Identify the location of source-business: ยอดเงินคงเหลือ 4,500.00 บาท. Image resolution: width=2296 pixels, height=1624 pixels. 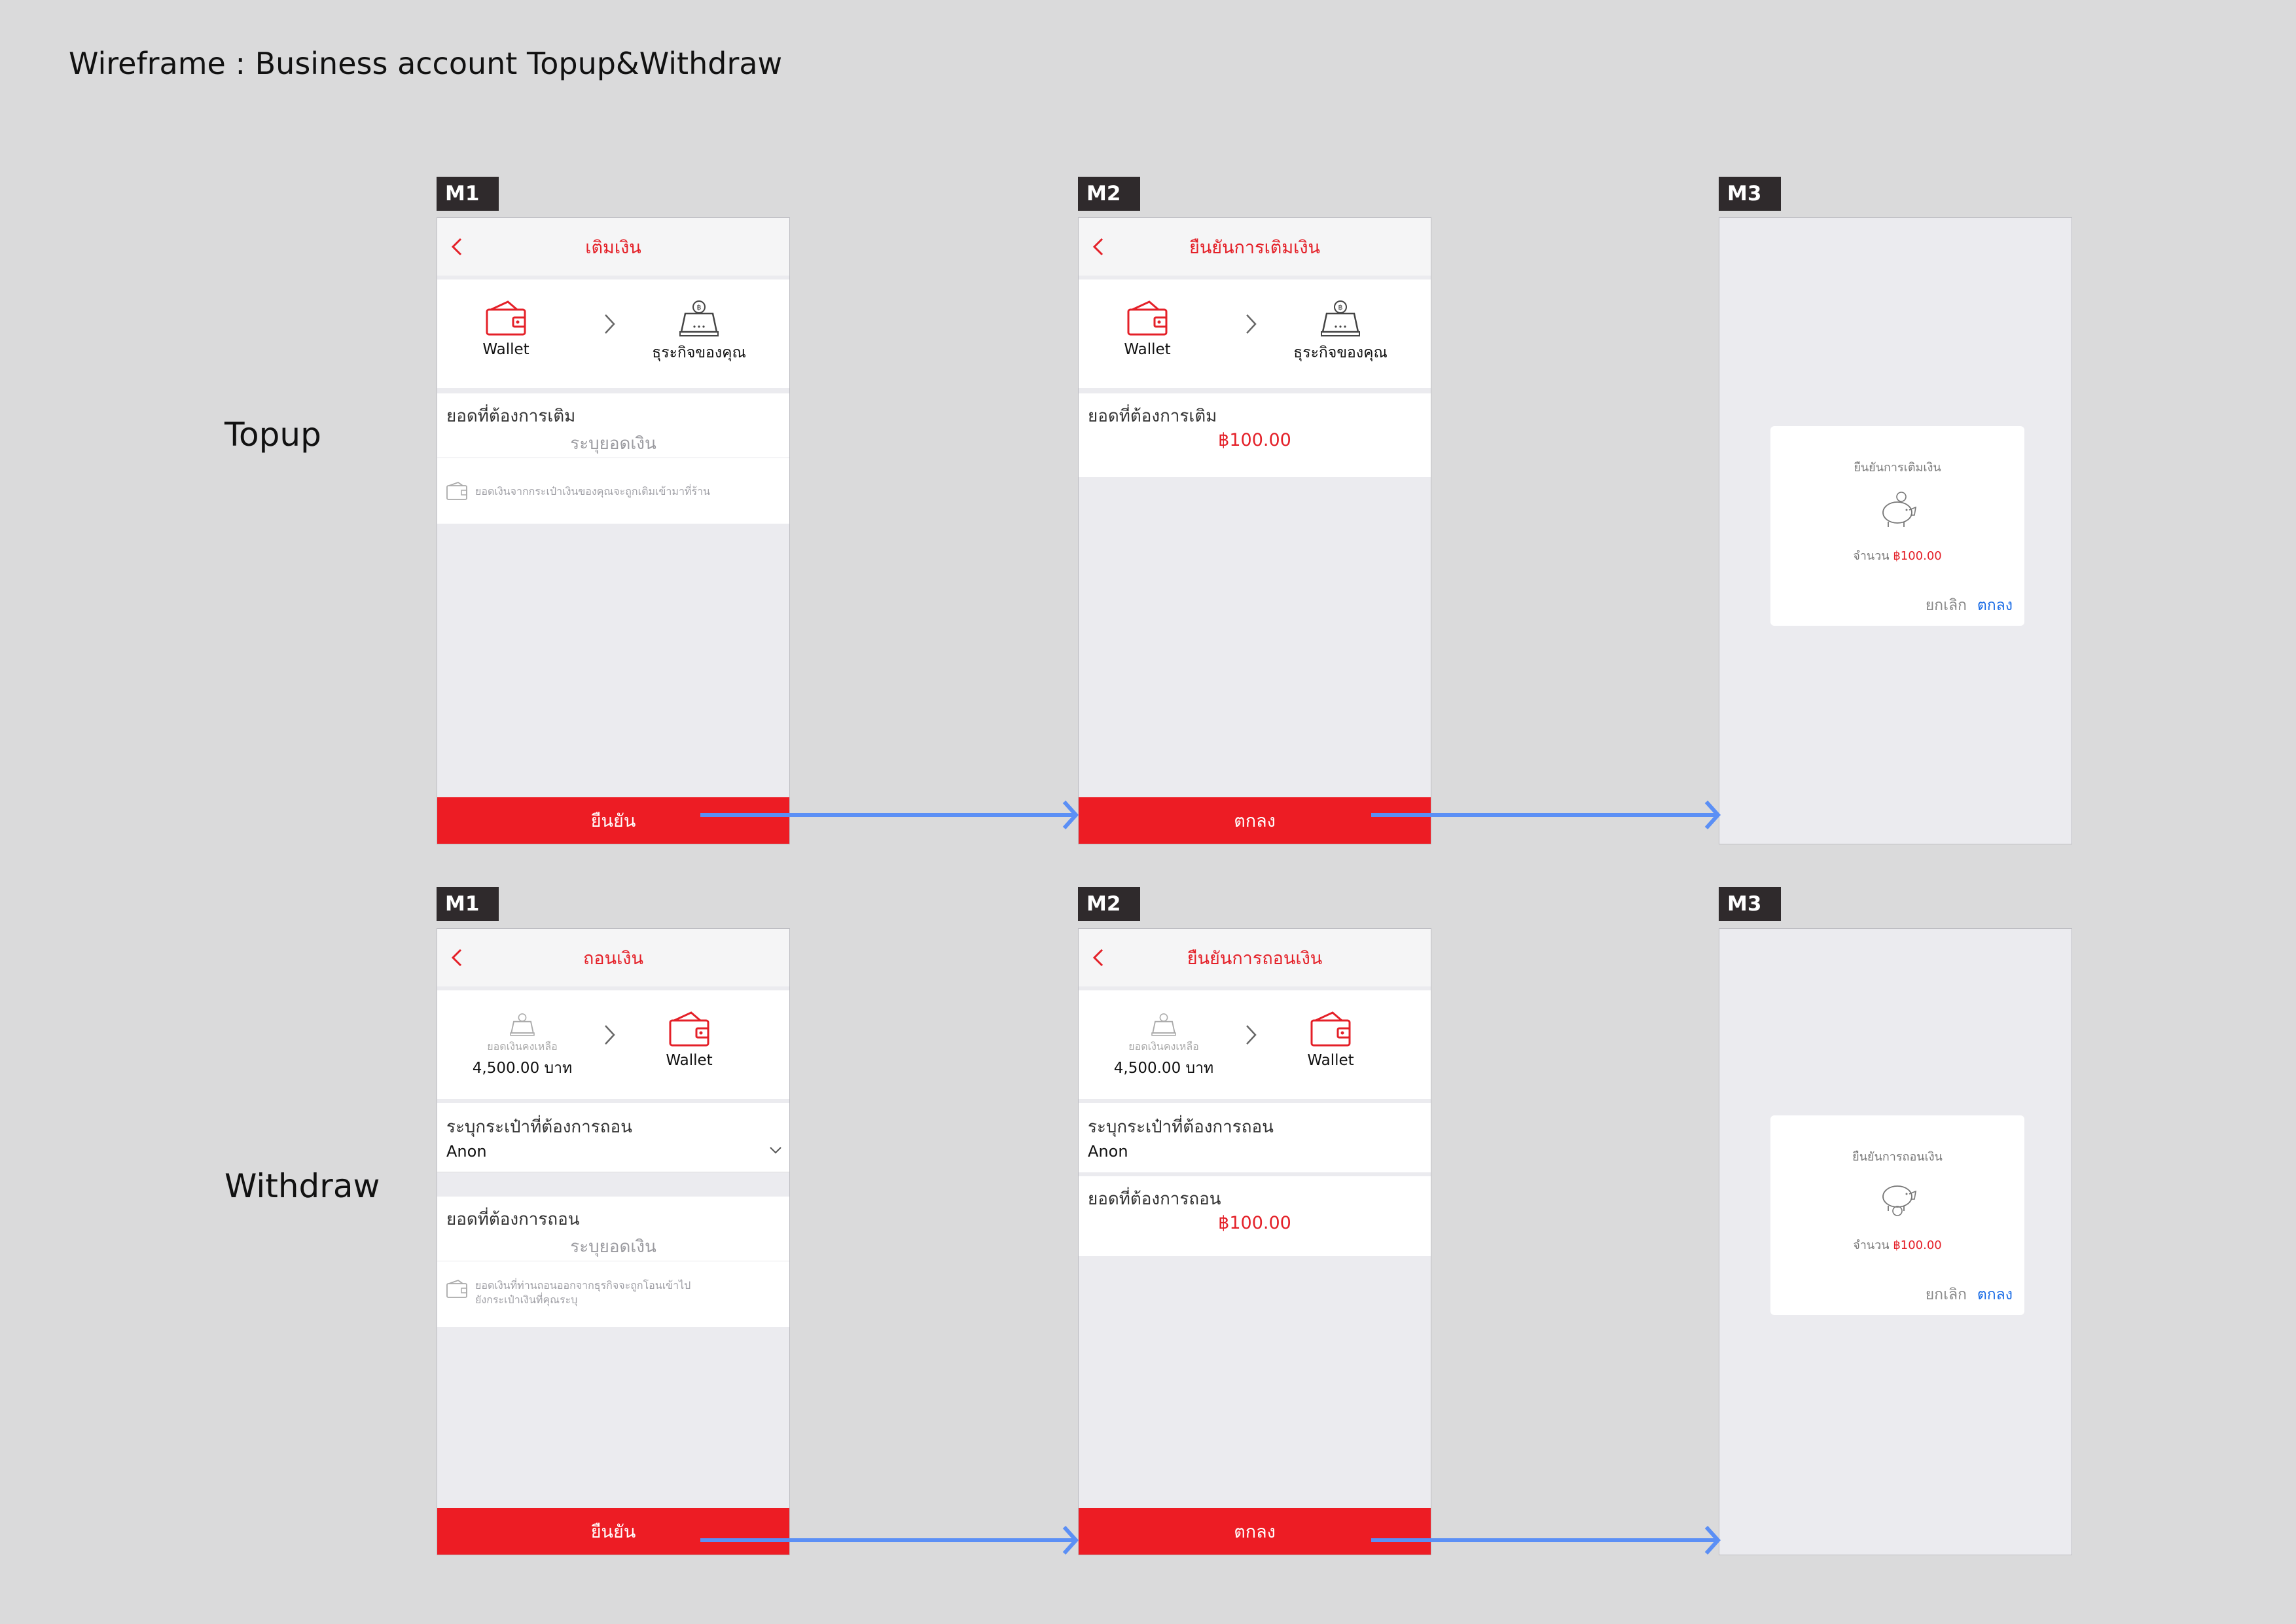
(1164, 1046).